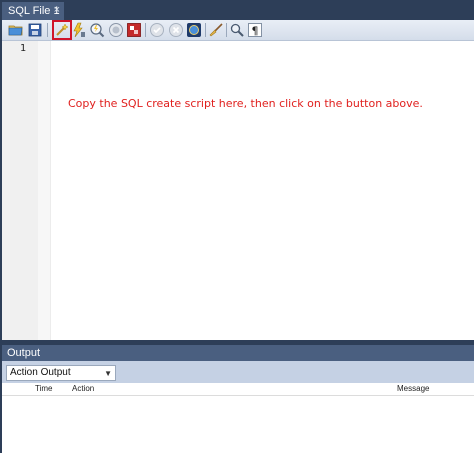 The width and height of the screenshot is (474, 453). What do you see at coordinates (157, 30) in the screenshot?
I see `check-icon` at bounding box center [157, 30].